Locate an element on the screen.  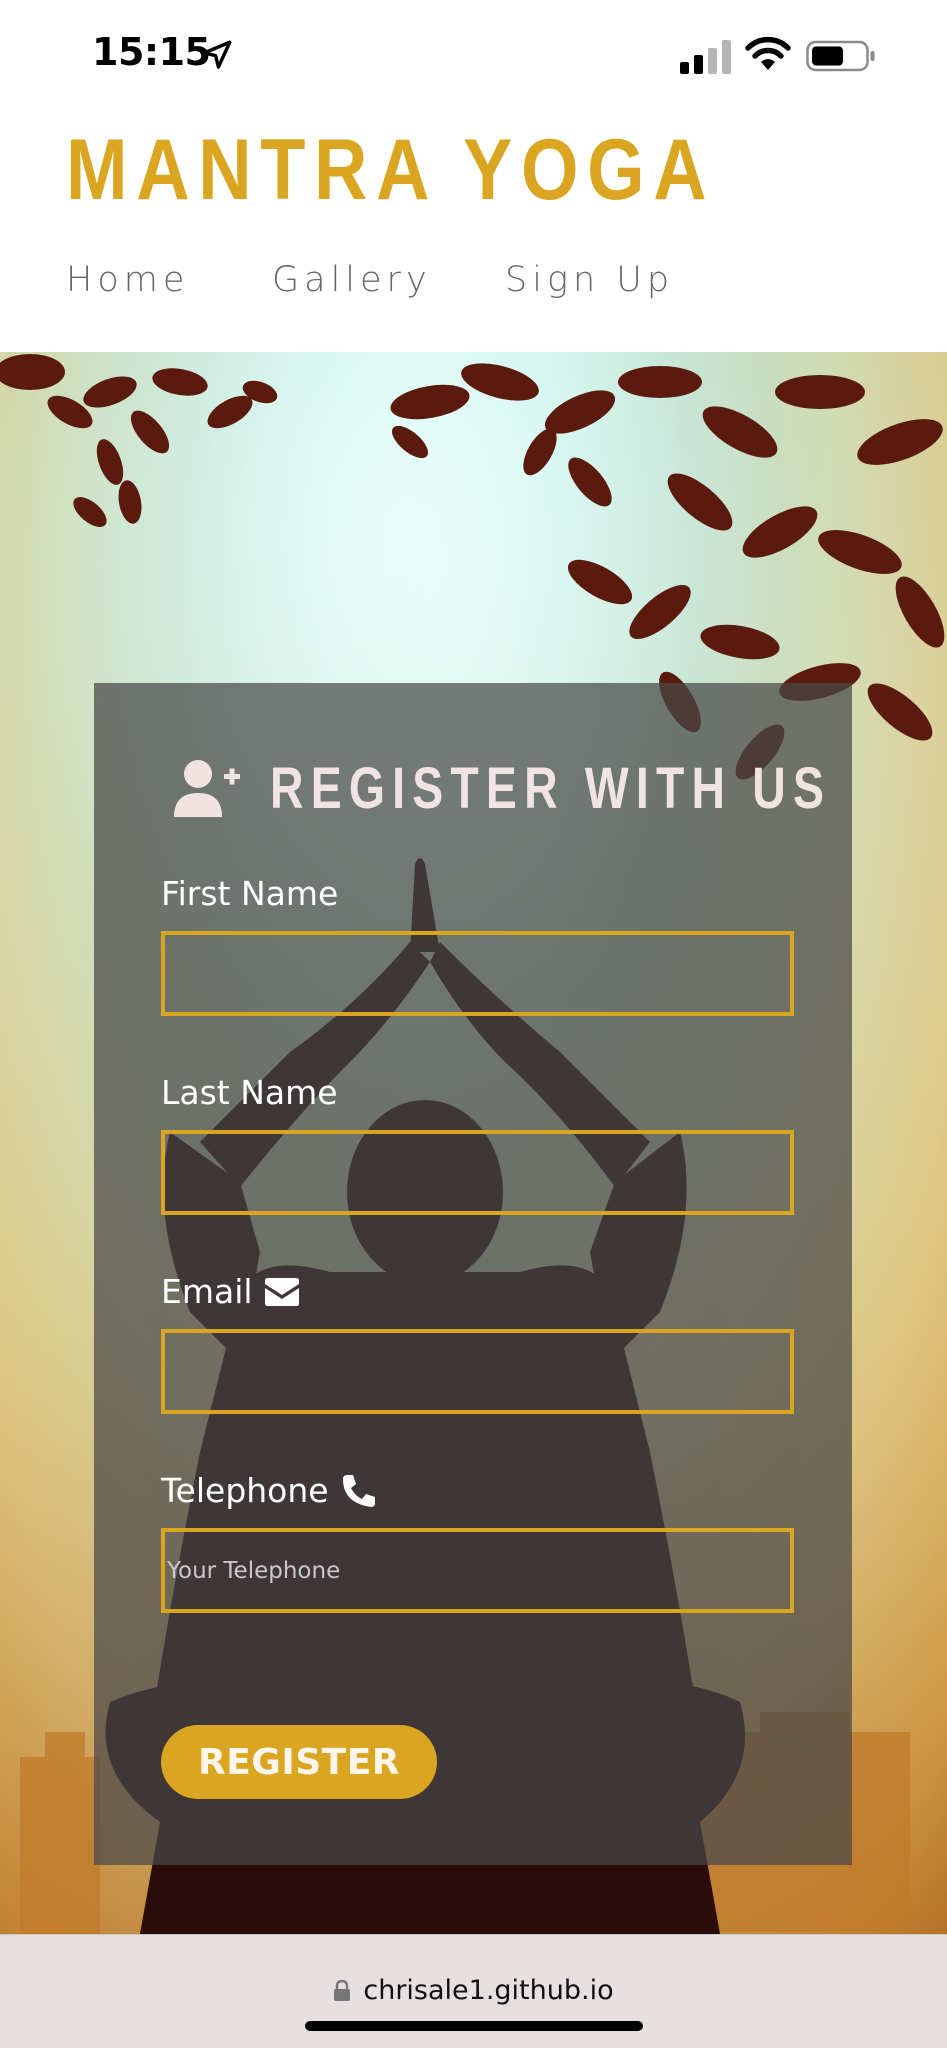
wifi-icon is located at coordinates (768, 53).